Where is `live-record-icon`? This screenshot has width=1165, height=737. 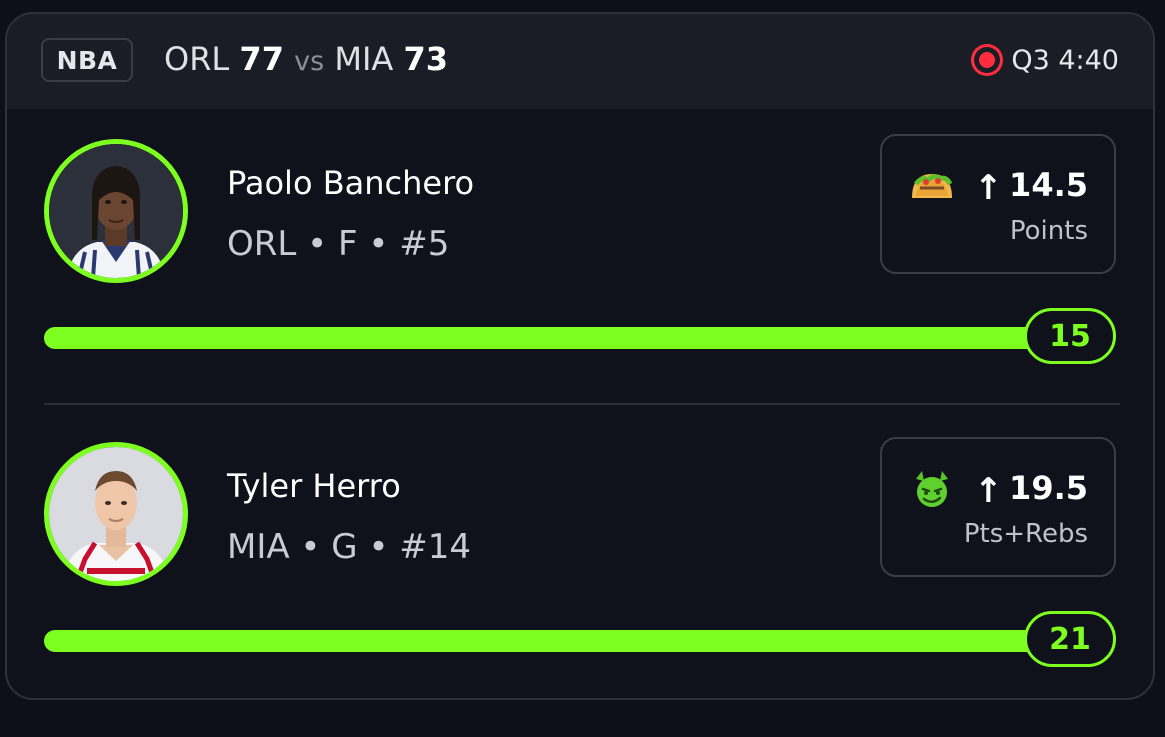
live-record-icon is located at coordinates (987, 60).